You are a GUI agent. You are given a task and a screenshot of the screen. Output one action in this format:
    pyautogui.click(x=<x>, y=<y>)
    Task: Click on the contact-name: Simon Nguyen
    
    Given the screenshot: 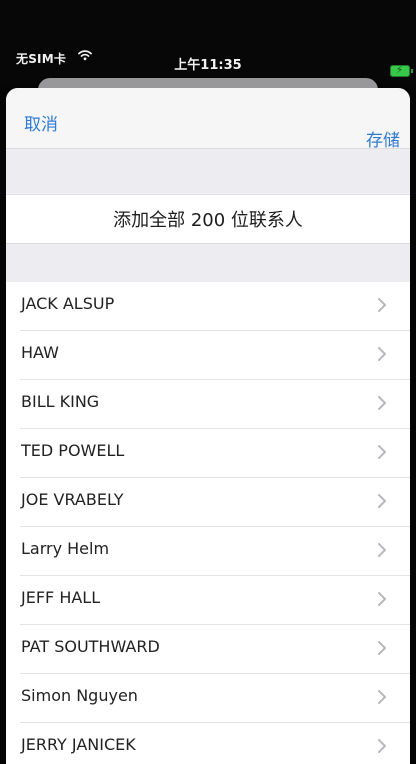 What is the action you would take?
    pyautogui.click(x=79, y=695)
    